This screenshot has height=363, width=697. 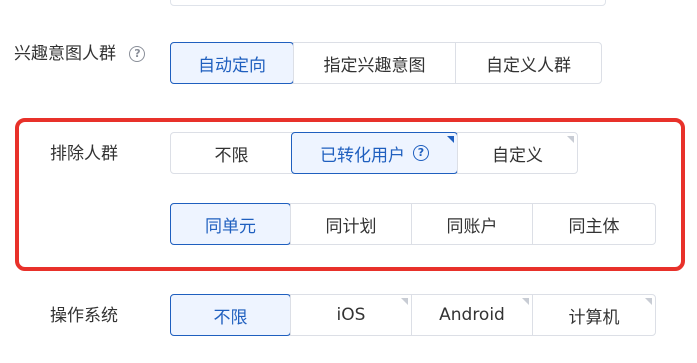 I want to click on exclude-option-custom-label: 自定义, so click(x=517, y=155).